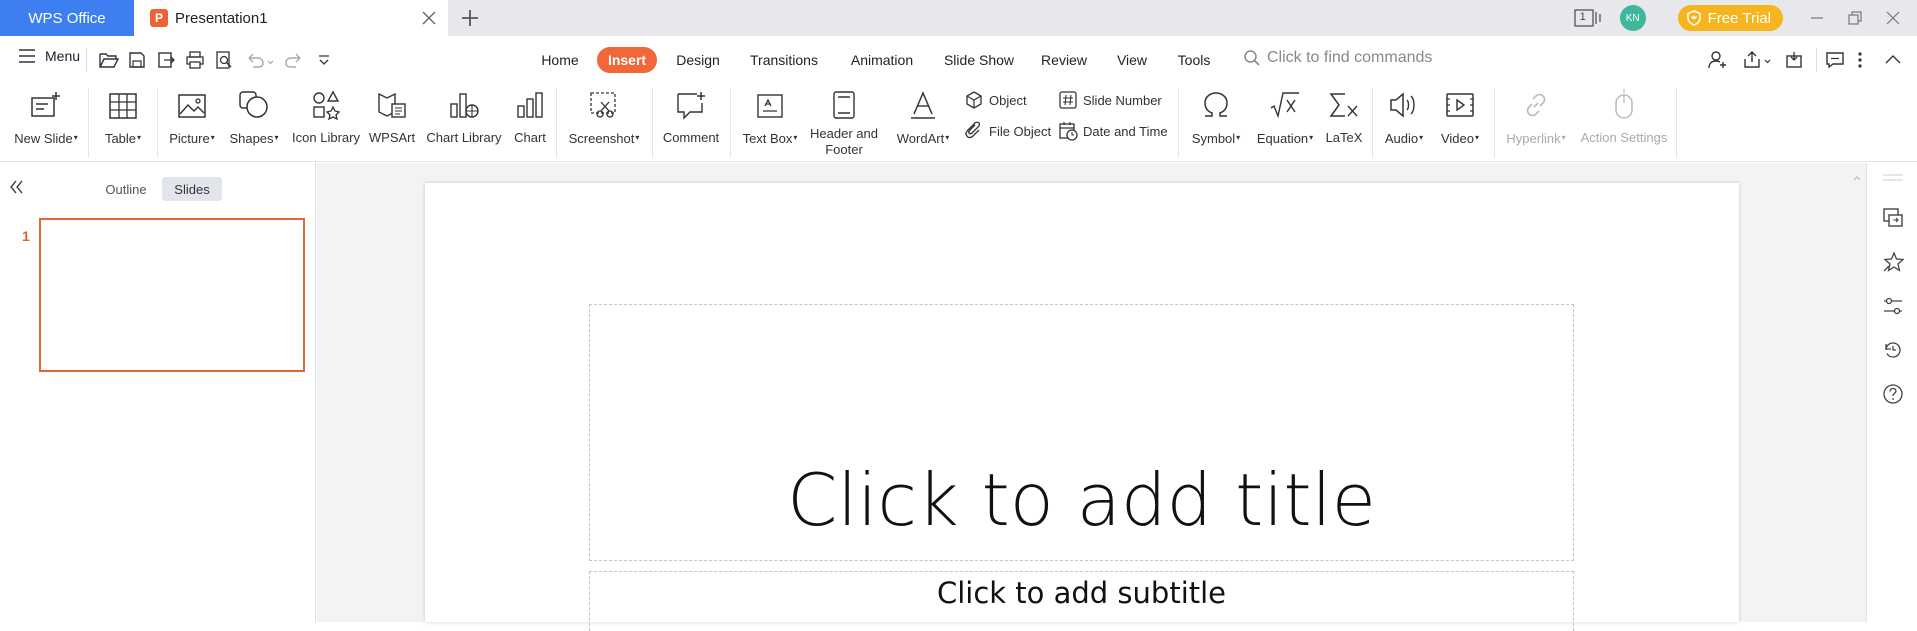  Describe the element at coordinates (1860, 60) in the screenshot. I see `more-options-icon` at that location.